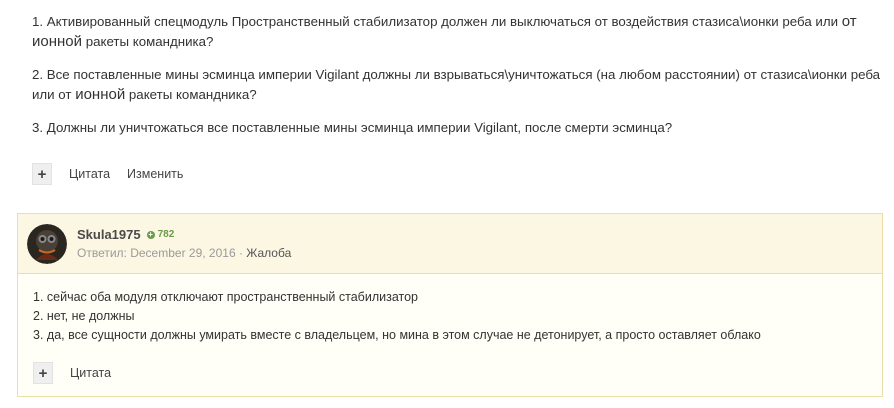 This screenshot has width=894, height=408. Describe the element at coordinates (84, 316) in the screenshot. I see `reply-line-2: 2. нет, не должны` at that location.